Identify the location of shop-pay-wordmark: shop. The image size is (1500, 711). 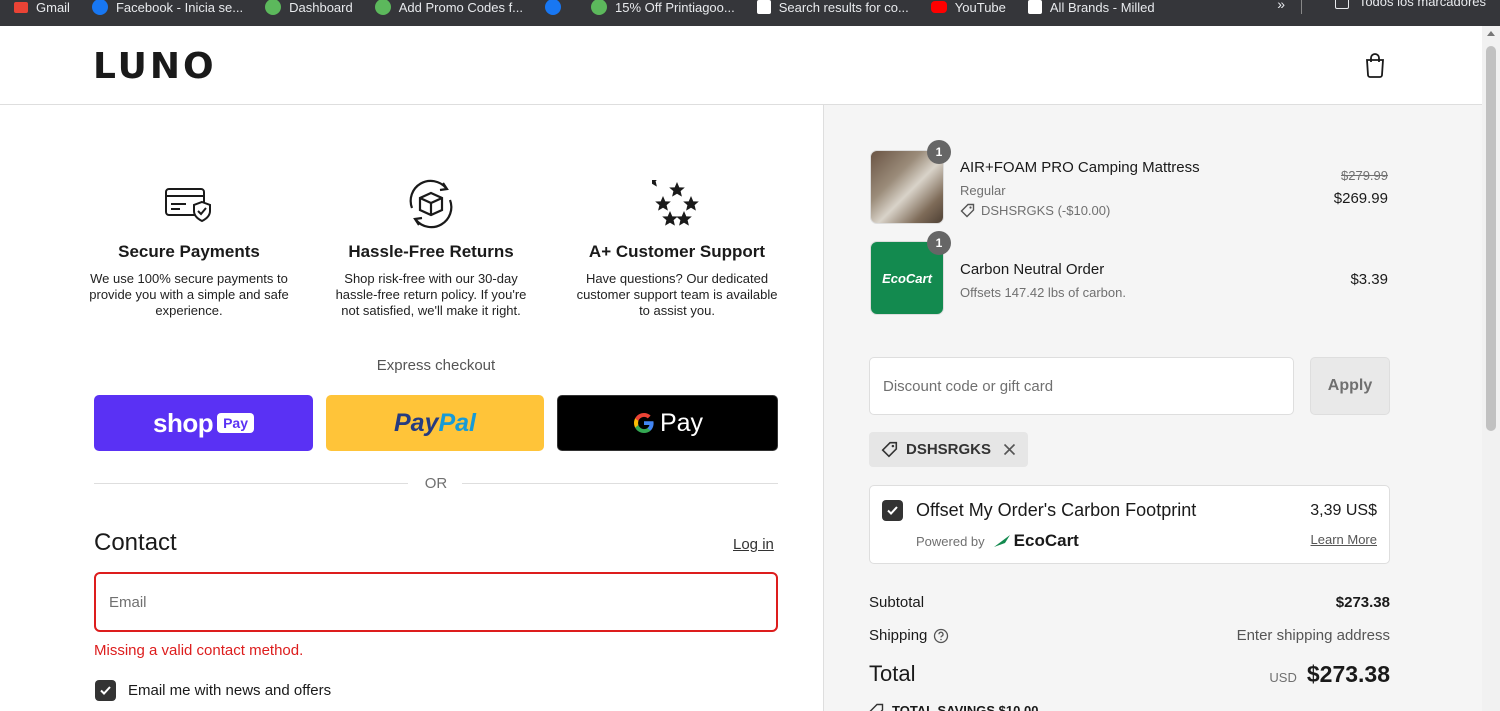
(183, 422).